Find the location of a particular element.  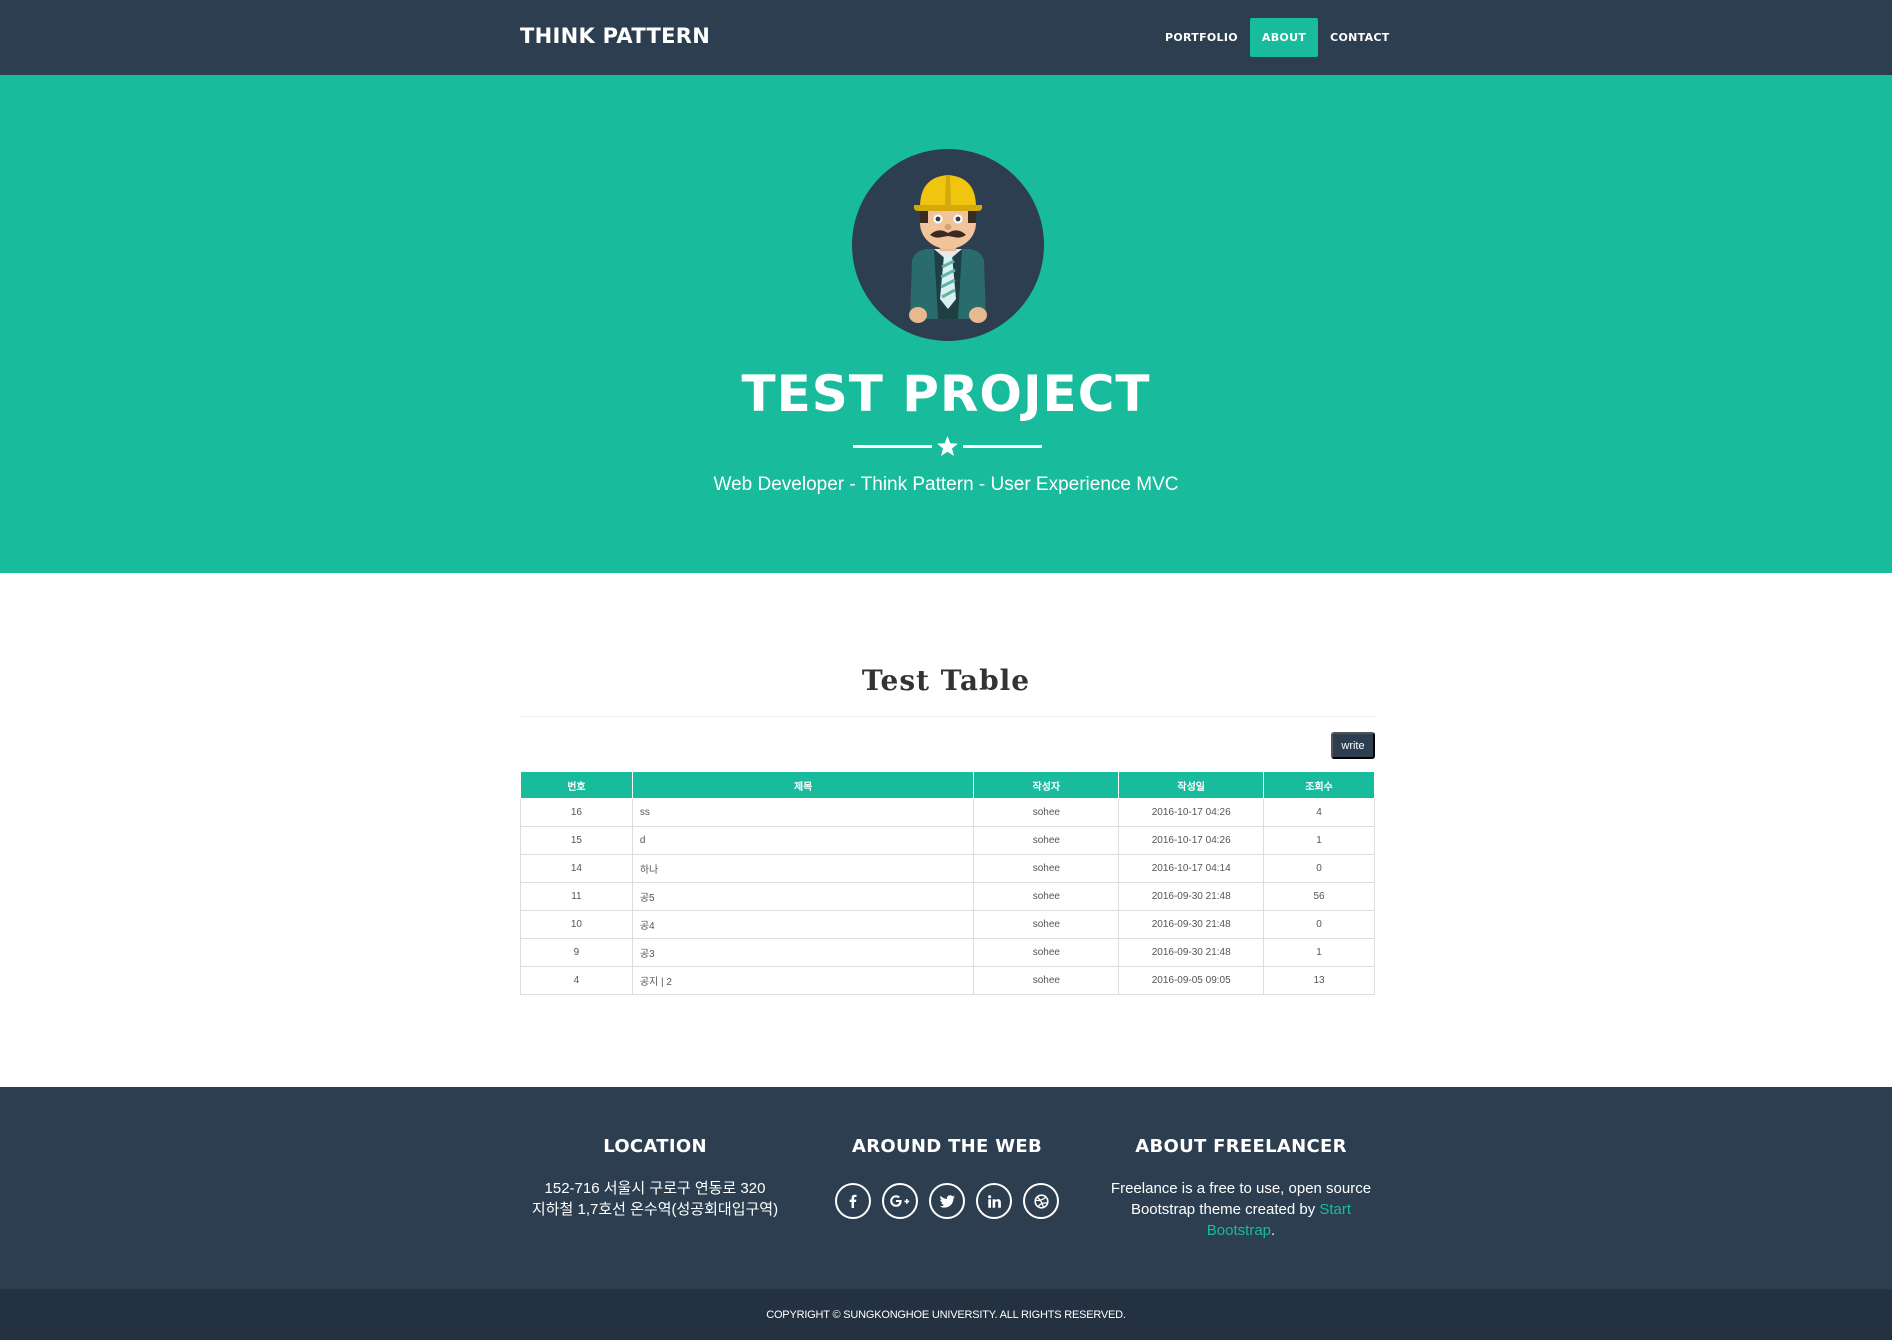

hero-title: TEST PROJECT is located at coordinates (946, 394).